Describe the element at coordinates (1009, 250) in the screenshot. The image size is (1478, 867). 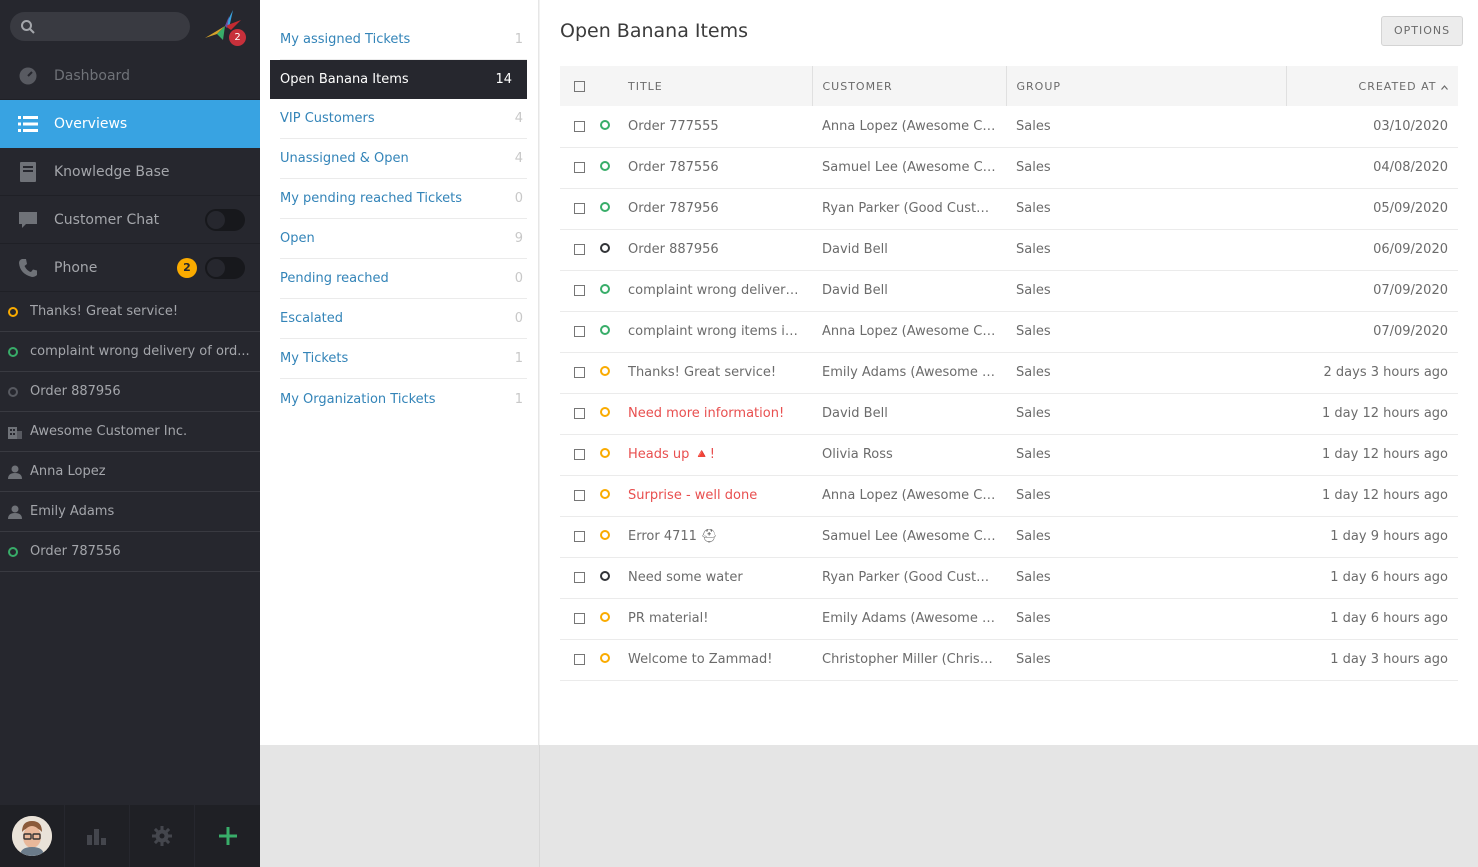
I see `table-row: Order 887956 David Bell Sales 06/09/2020` at that location.